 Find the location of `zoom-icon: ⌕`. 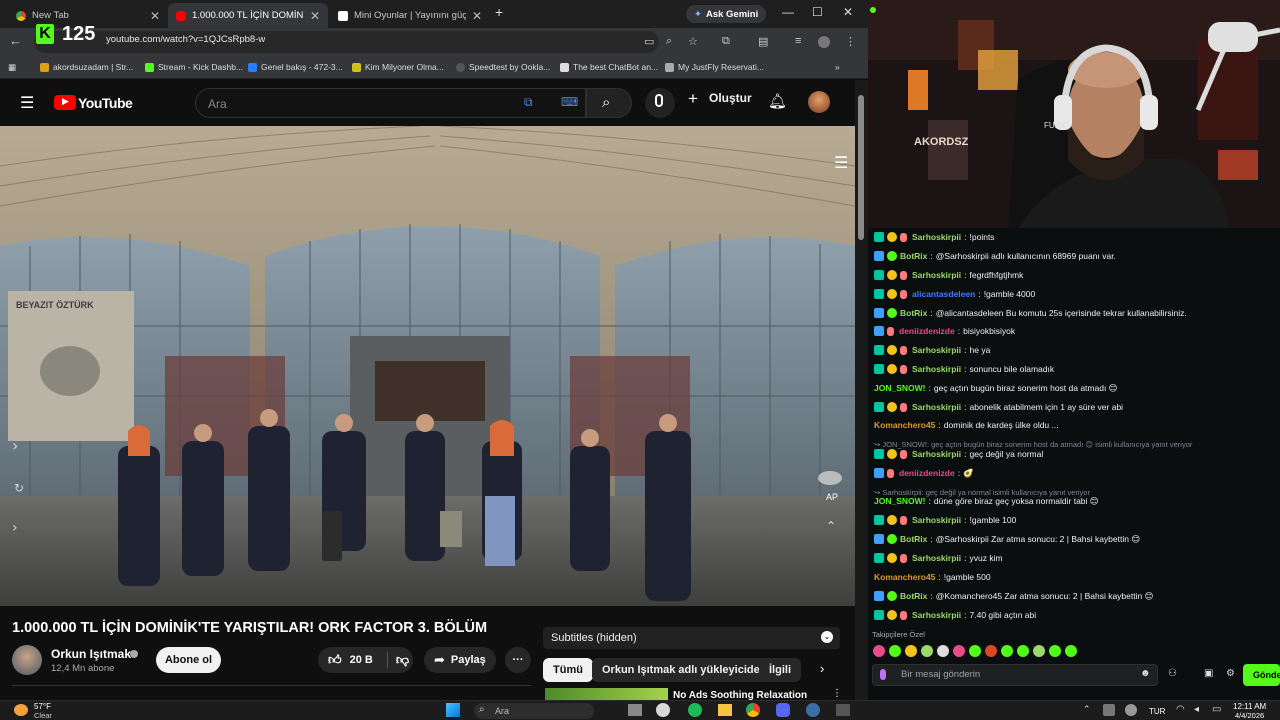

zoom-icon: ⌕ is located at coordinates (669, 41).